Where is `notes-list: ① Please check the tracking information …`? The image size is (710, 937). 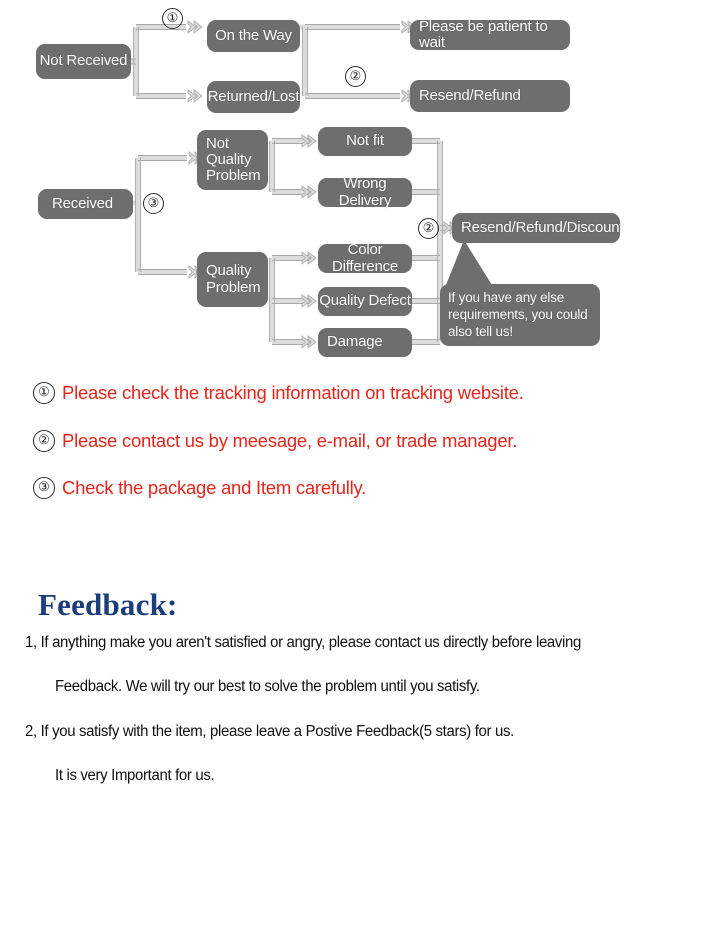 notes-list: ① Please check the tracking information … is located at coordinates (355, 442).